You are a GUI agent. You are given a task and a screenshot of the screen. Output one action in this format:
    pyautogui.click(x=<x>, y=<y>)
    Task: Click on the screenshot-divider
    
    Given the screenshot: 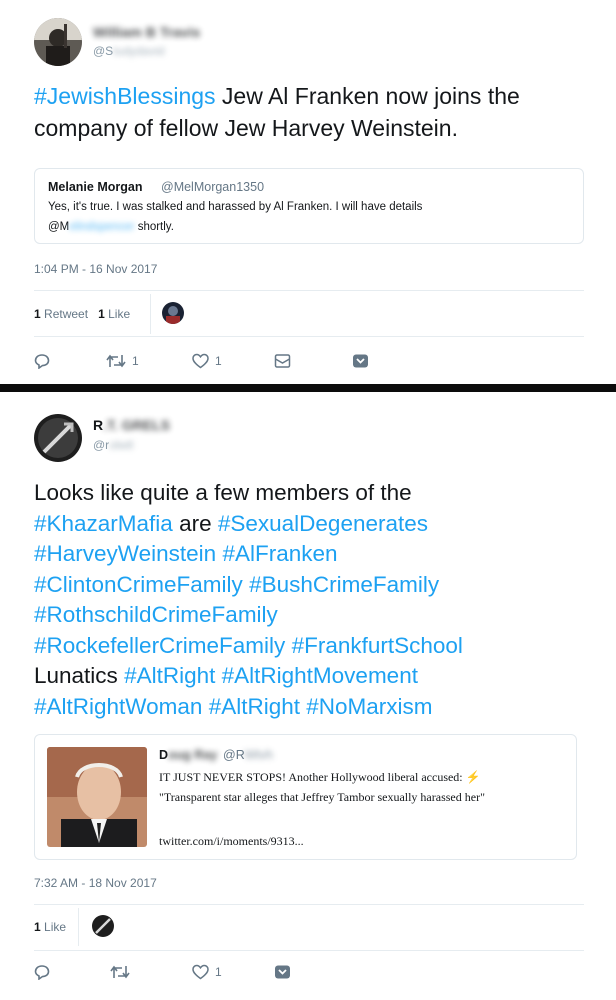 What is the action you would take?
    pyautogui.click(x=308, y=388)
    